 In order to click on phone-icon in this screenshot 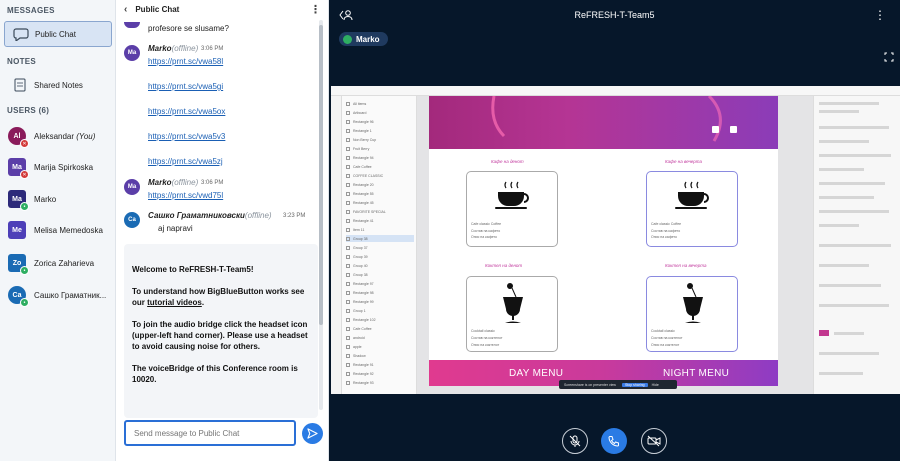, I will do `click(613, 441)`.